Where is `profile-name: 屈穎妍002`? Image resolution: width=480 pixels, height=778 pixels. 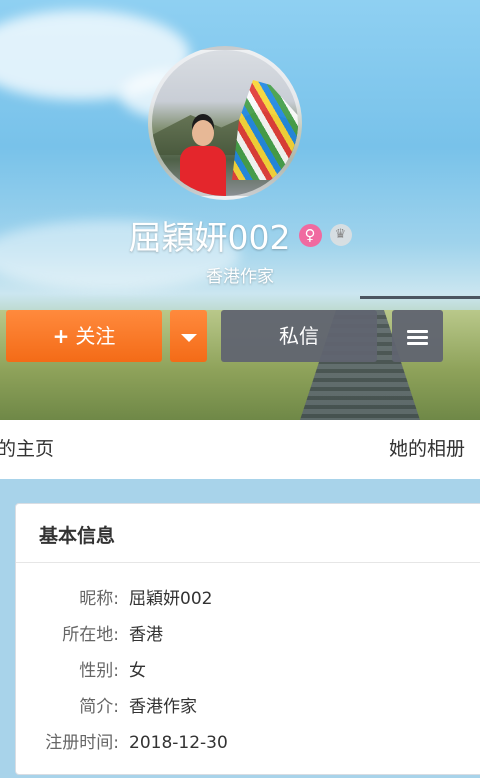 profile-name: 屈穎妍002 is located at coordinates (209, 237).